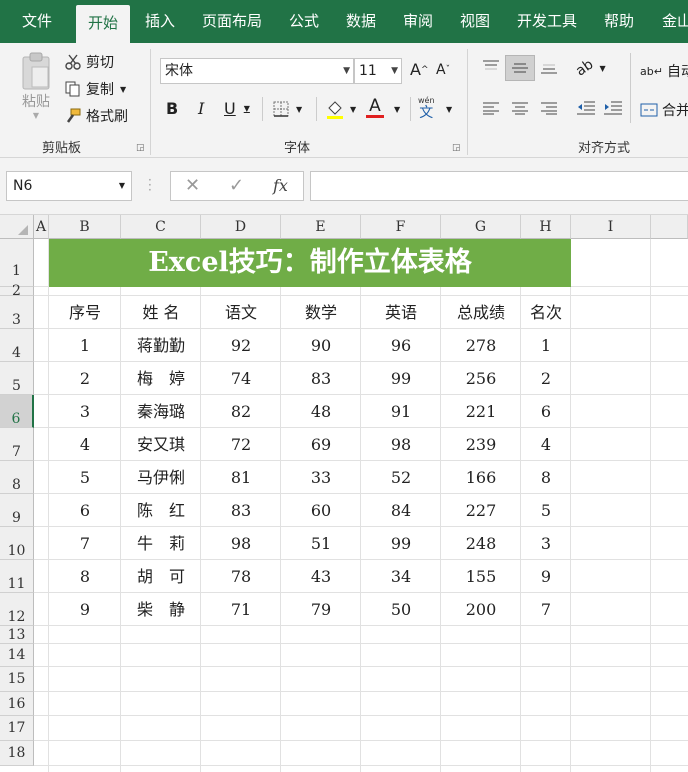  I want to click on table-cell: 72, so click(241, 444).